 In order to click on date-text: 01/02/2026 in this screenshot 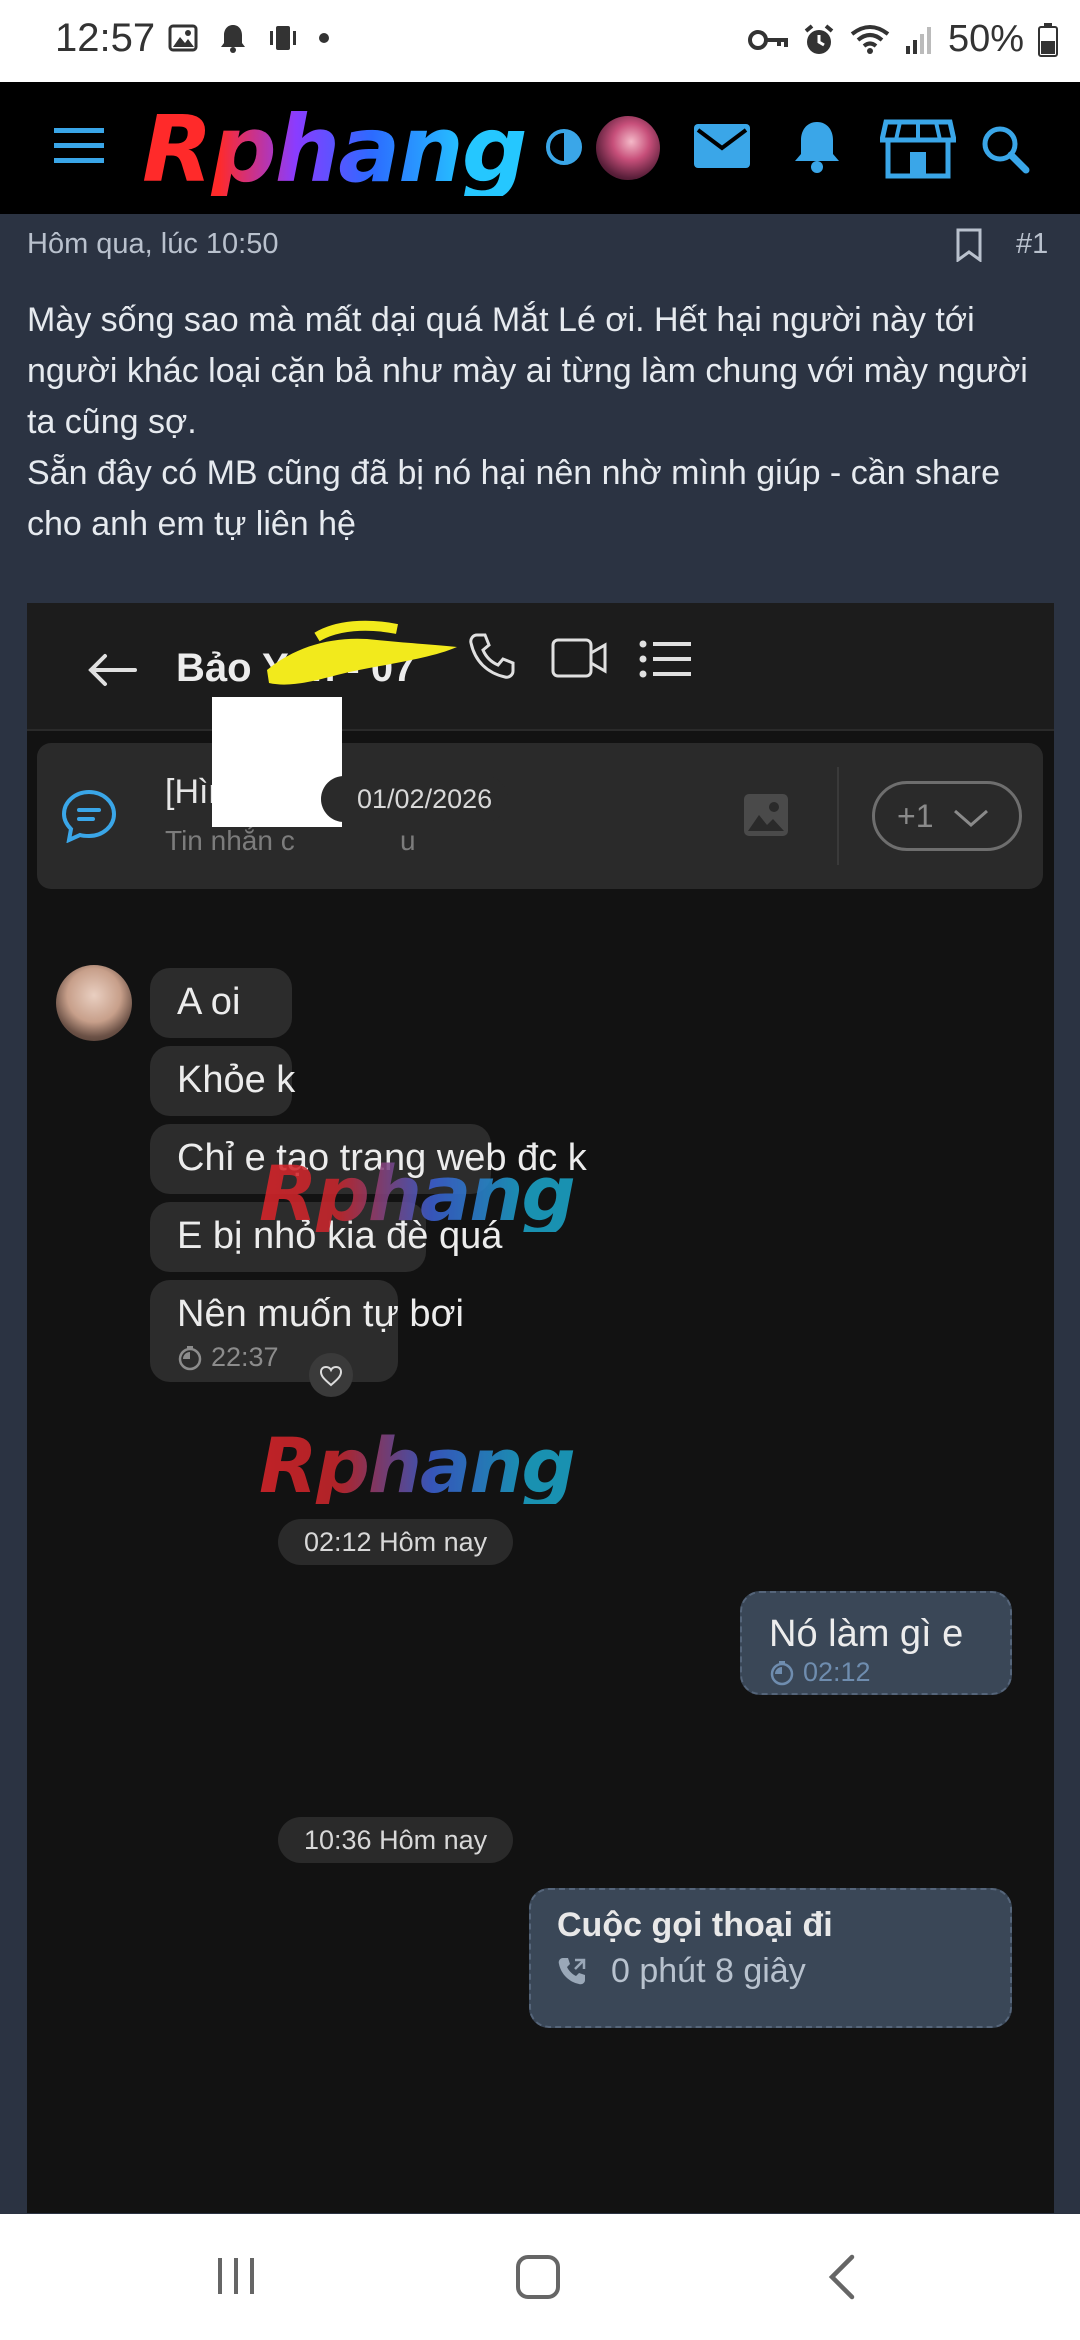, I will do `click(425, 799)`.